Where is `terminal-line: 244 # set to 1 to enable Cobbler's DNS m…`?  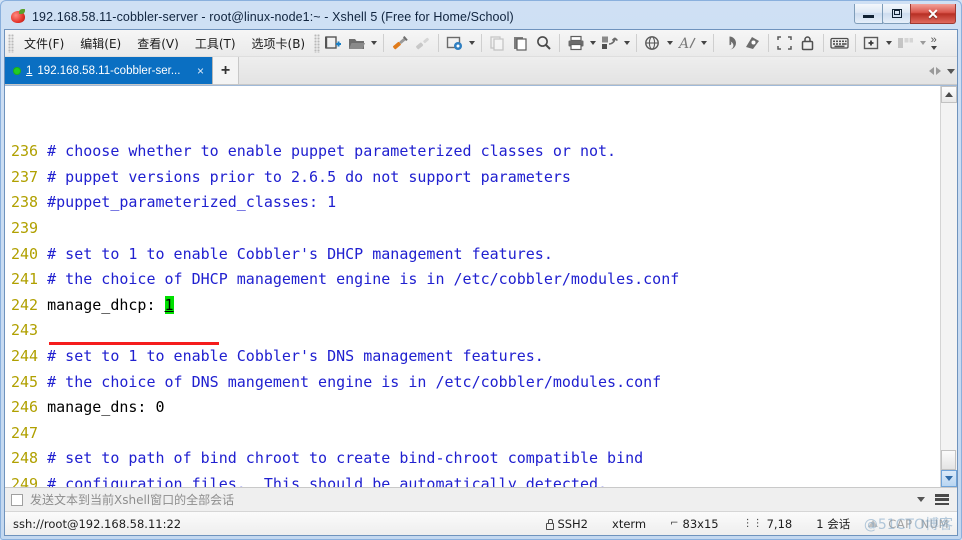 terminal-line: 244 # set to 1 to enable Cobbler's DNS m… is located at coordinates (475, 357).